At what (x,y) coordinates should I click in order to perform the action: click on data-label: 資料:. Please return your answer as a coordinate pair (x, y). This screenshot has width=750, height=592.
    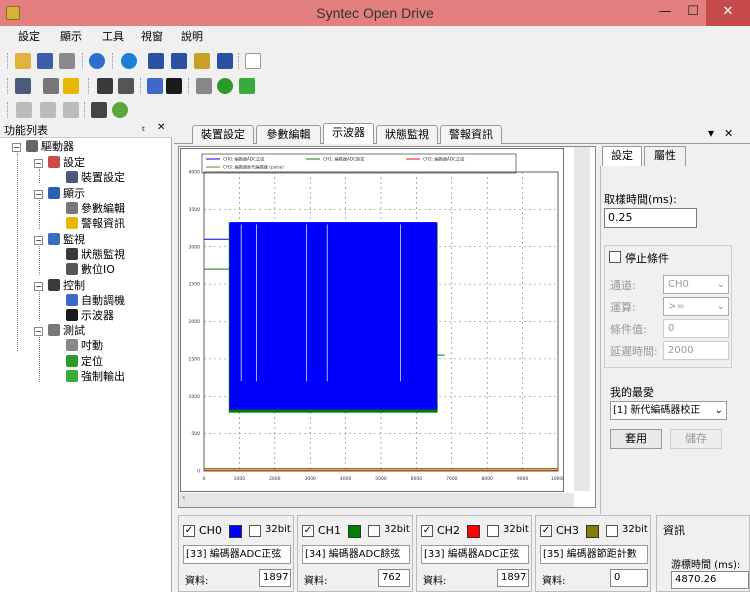
    Looking at the image, I should click on (316, 581).